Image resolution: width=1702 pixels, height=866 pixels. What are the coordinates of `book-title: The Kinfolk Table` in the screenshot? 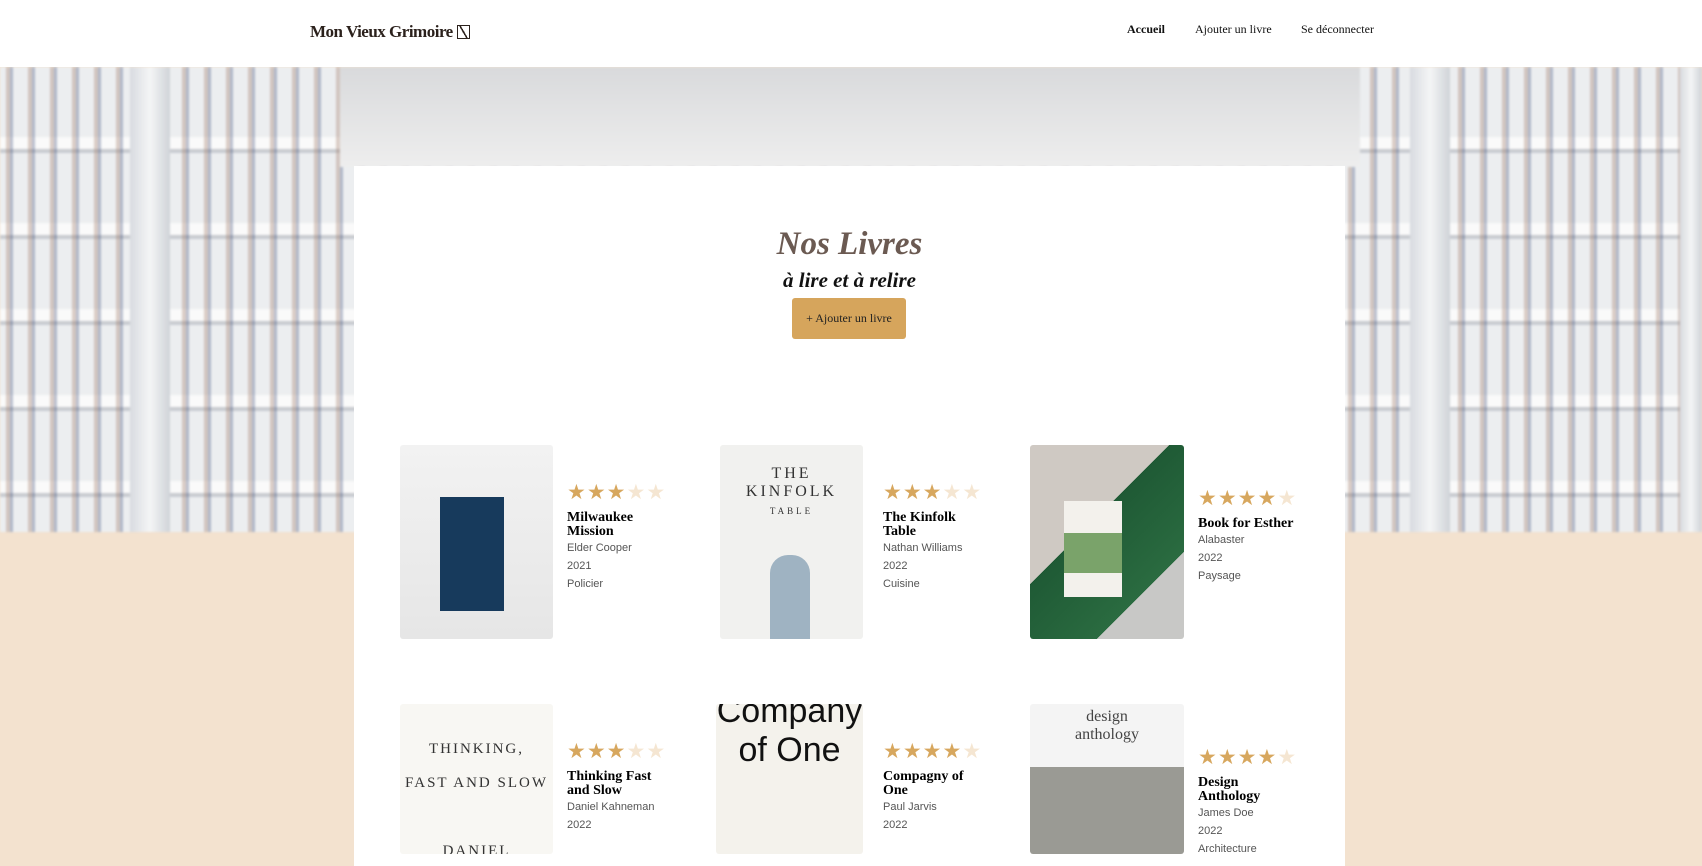 It's located at (933, 525).